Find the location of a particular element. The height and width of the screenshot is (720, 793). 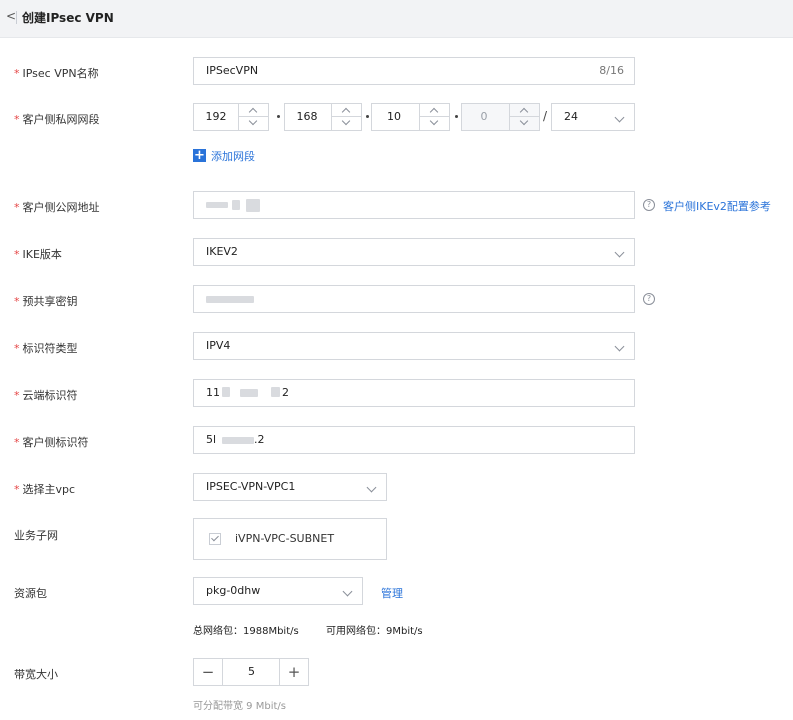

bandwidth-hint: 可分配带宽 9 Mbit/s is located at coordinates (239, 706).